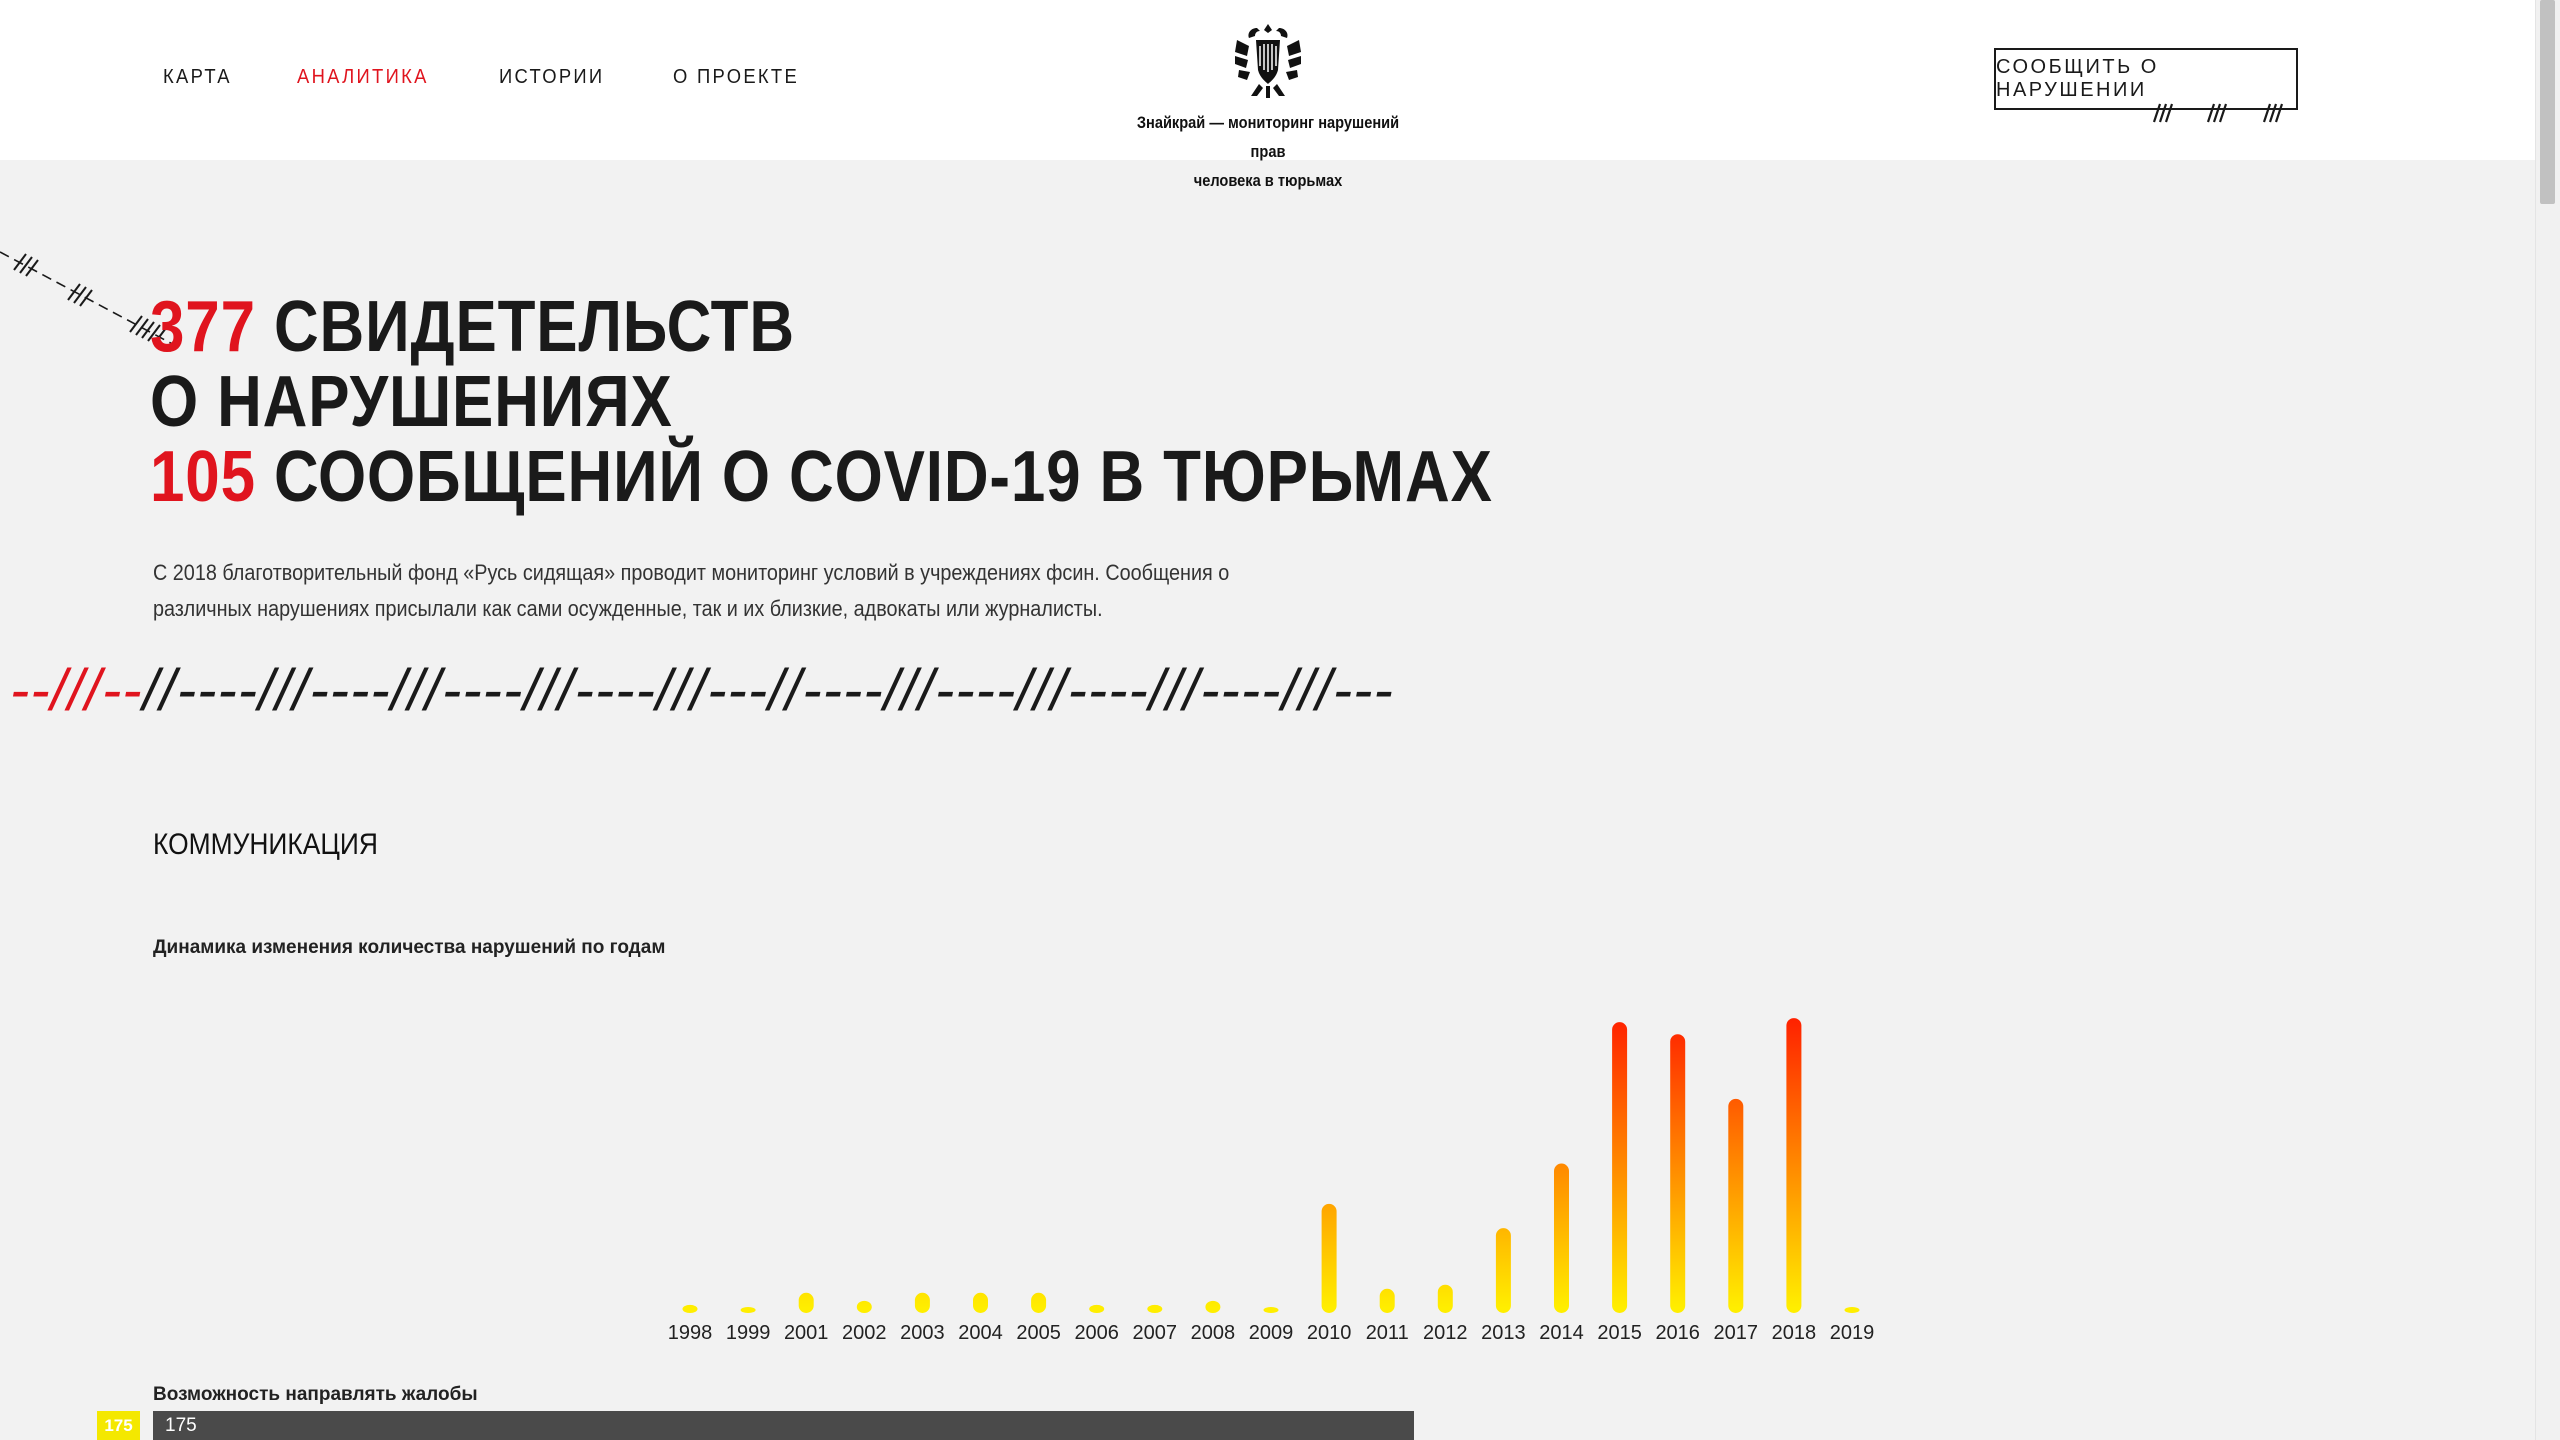 This screenshot has width=2560, height=1440. I want to click on logo-tagline-line2: человека в тюрьмах, so click(1268, 180).